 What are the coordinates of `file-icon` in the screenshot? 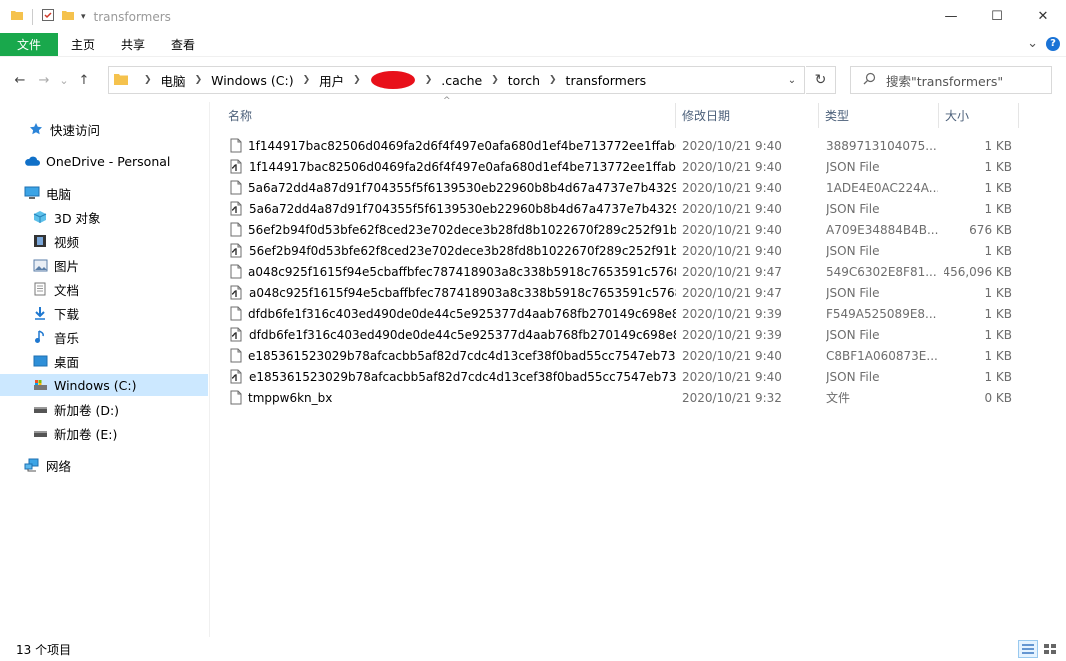 It's located at (236, 145).